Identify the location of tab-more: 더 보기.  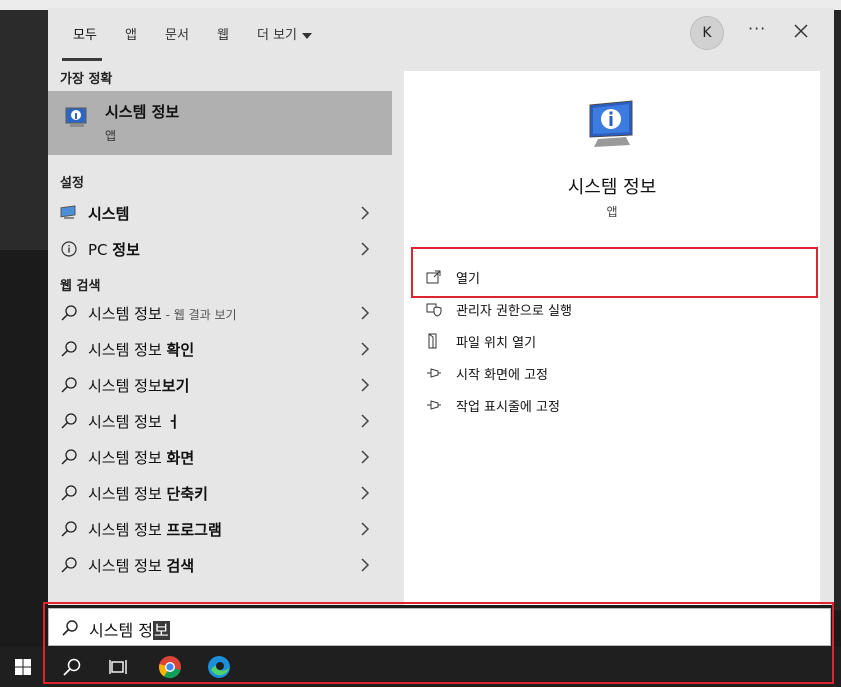
(285, 33).